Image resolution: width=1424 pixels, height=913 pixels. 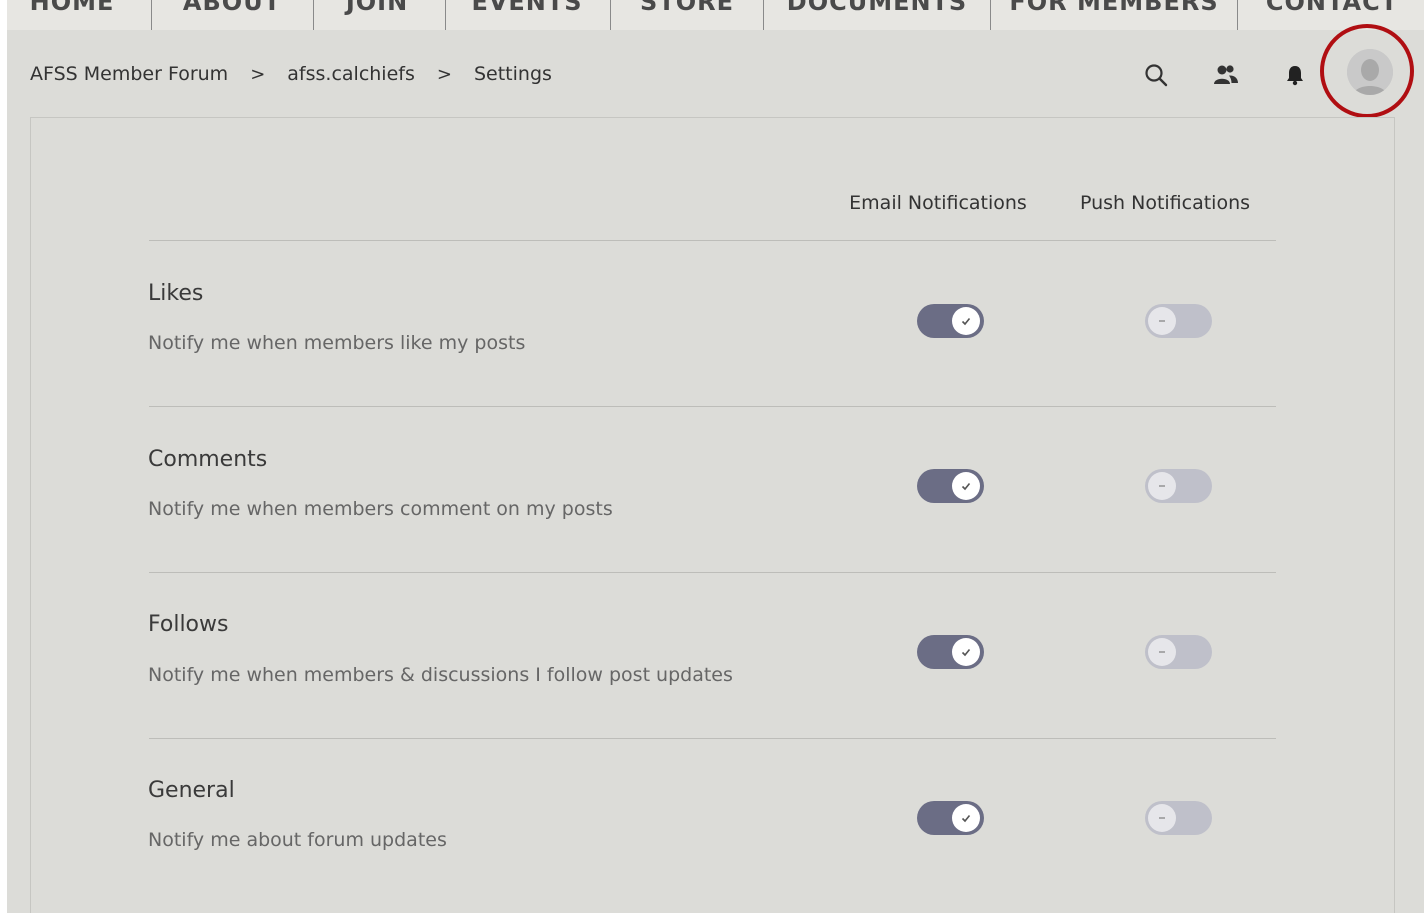 What do you see at coordinates (191, 790) in the screenshot?
I see `row-title-general: General` at bounding box center [191, 790].